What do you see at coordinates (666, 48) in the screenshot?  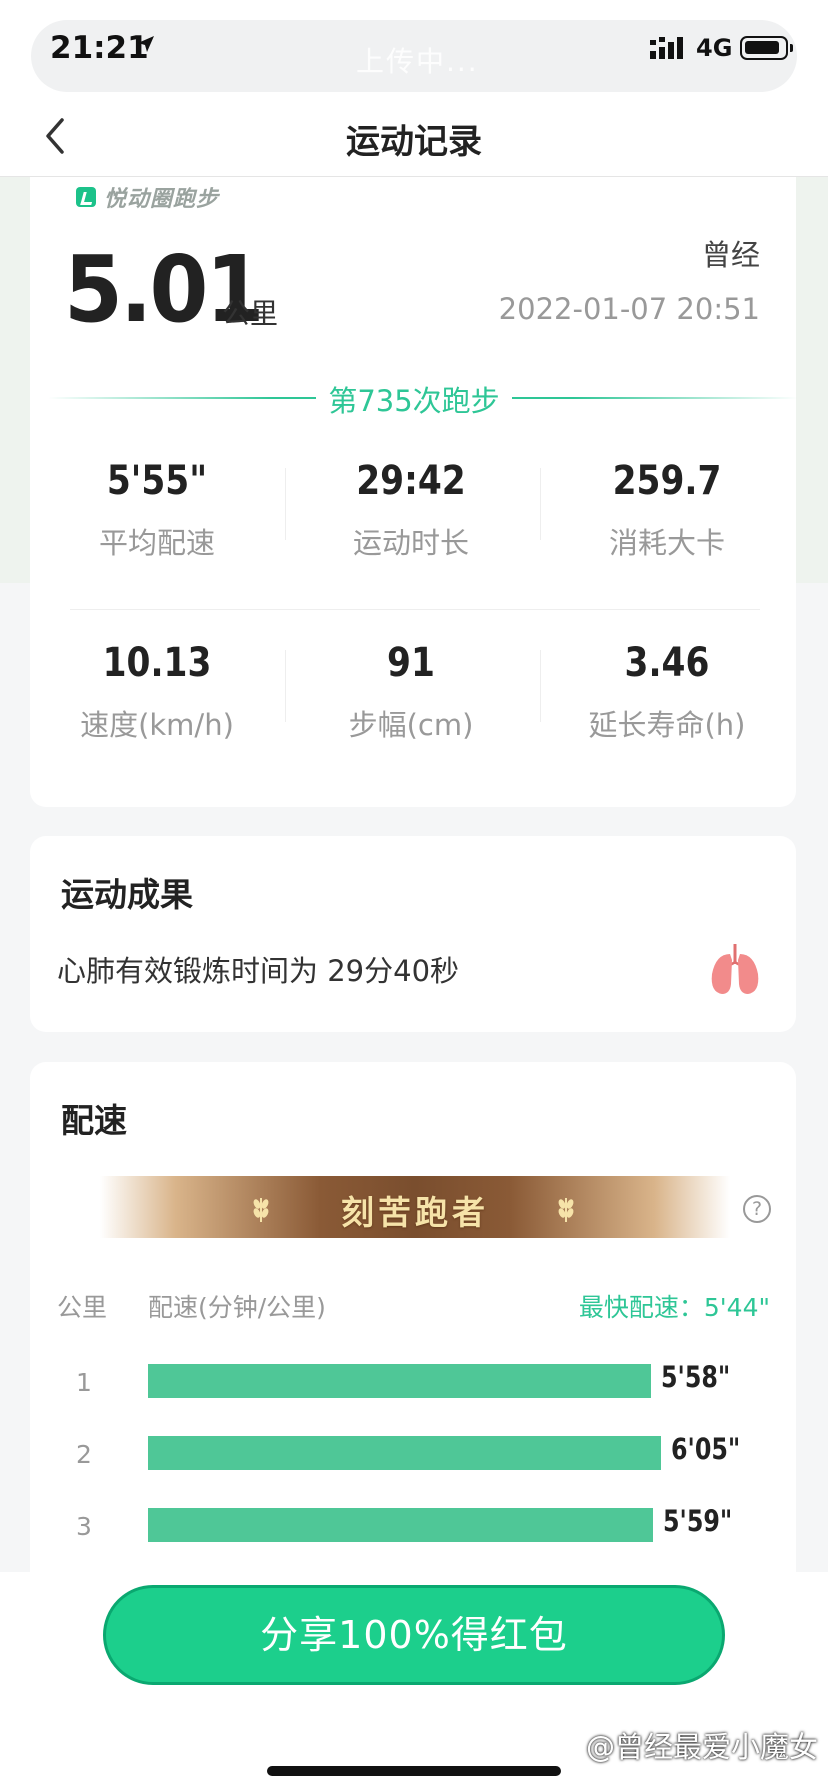 I see `signal-icon` at bounding box center [666, 48].